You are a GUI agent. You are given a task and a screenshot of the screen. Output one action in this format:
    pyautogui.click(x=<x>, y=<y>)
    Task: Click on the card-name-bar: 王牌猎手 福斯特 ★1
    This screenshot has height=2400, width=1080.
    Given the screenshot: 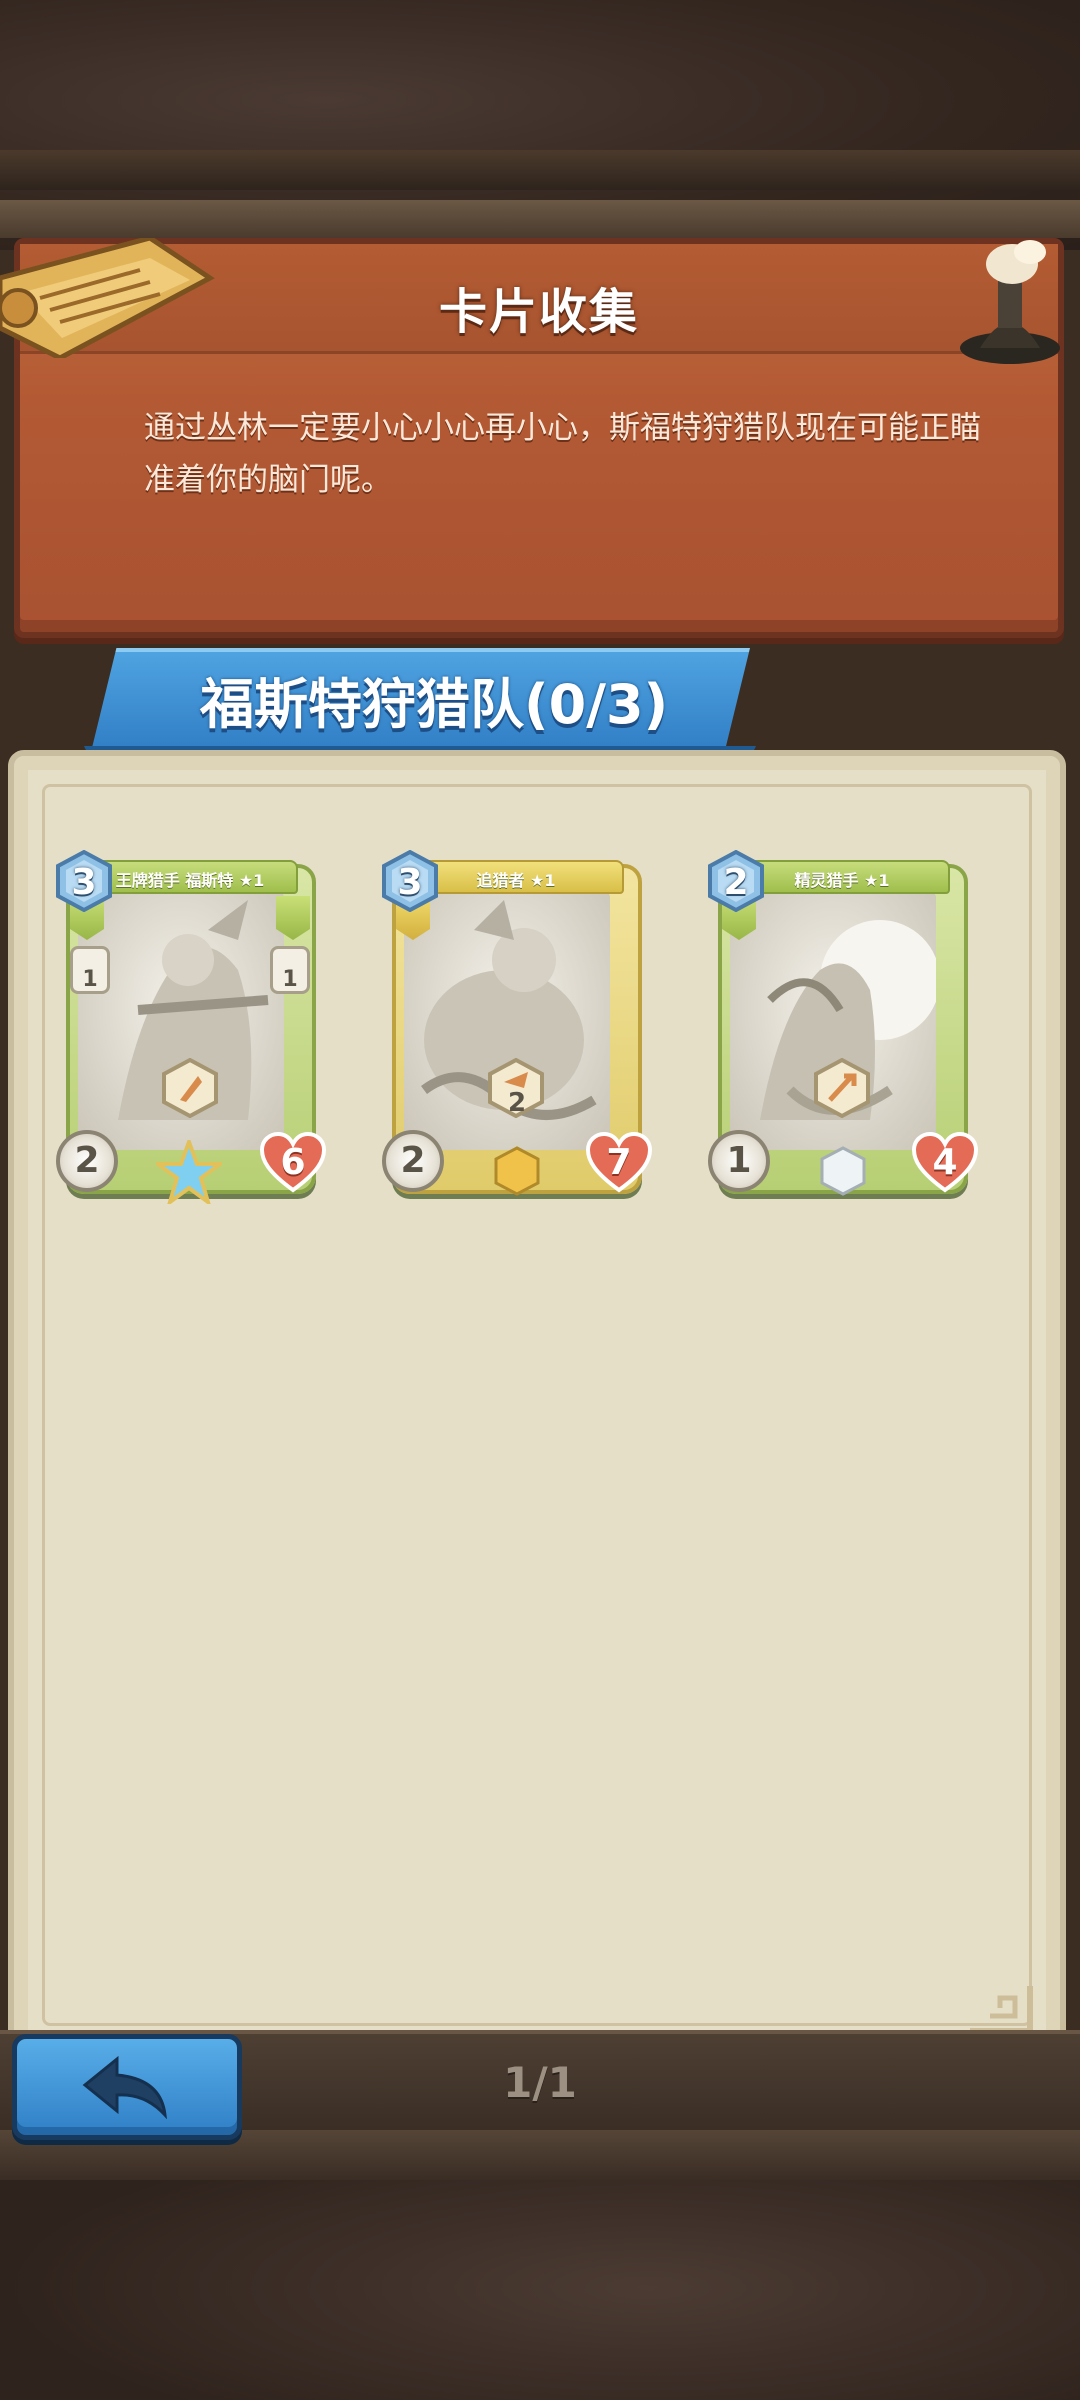 What is the action you would take?
    pyautogui.click(x=190, y=877)
    